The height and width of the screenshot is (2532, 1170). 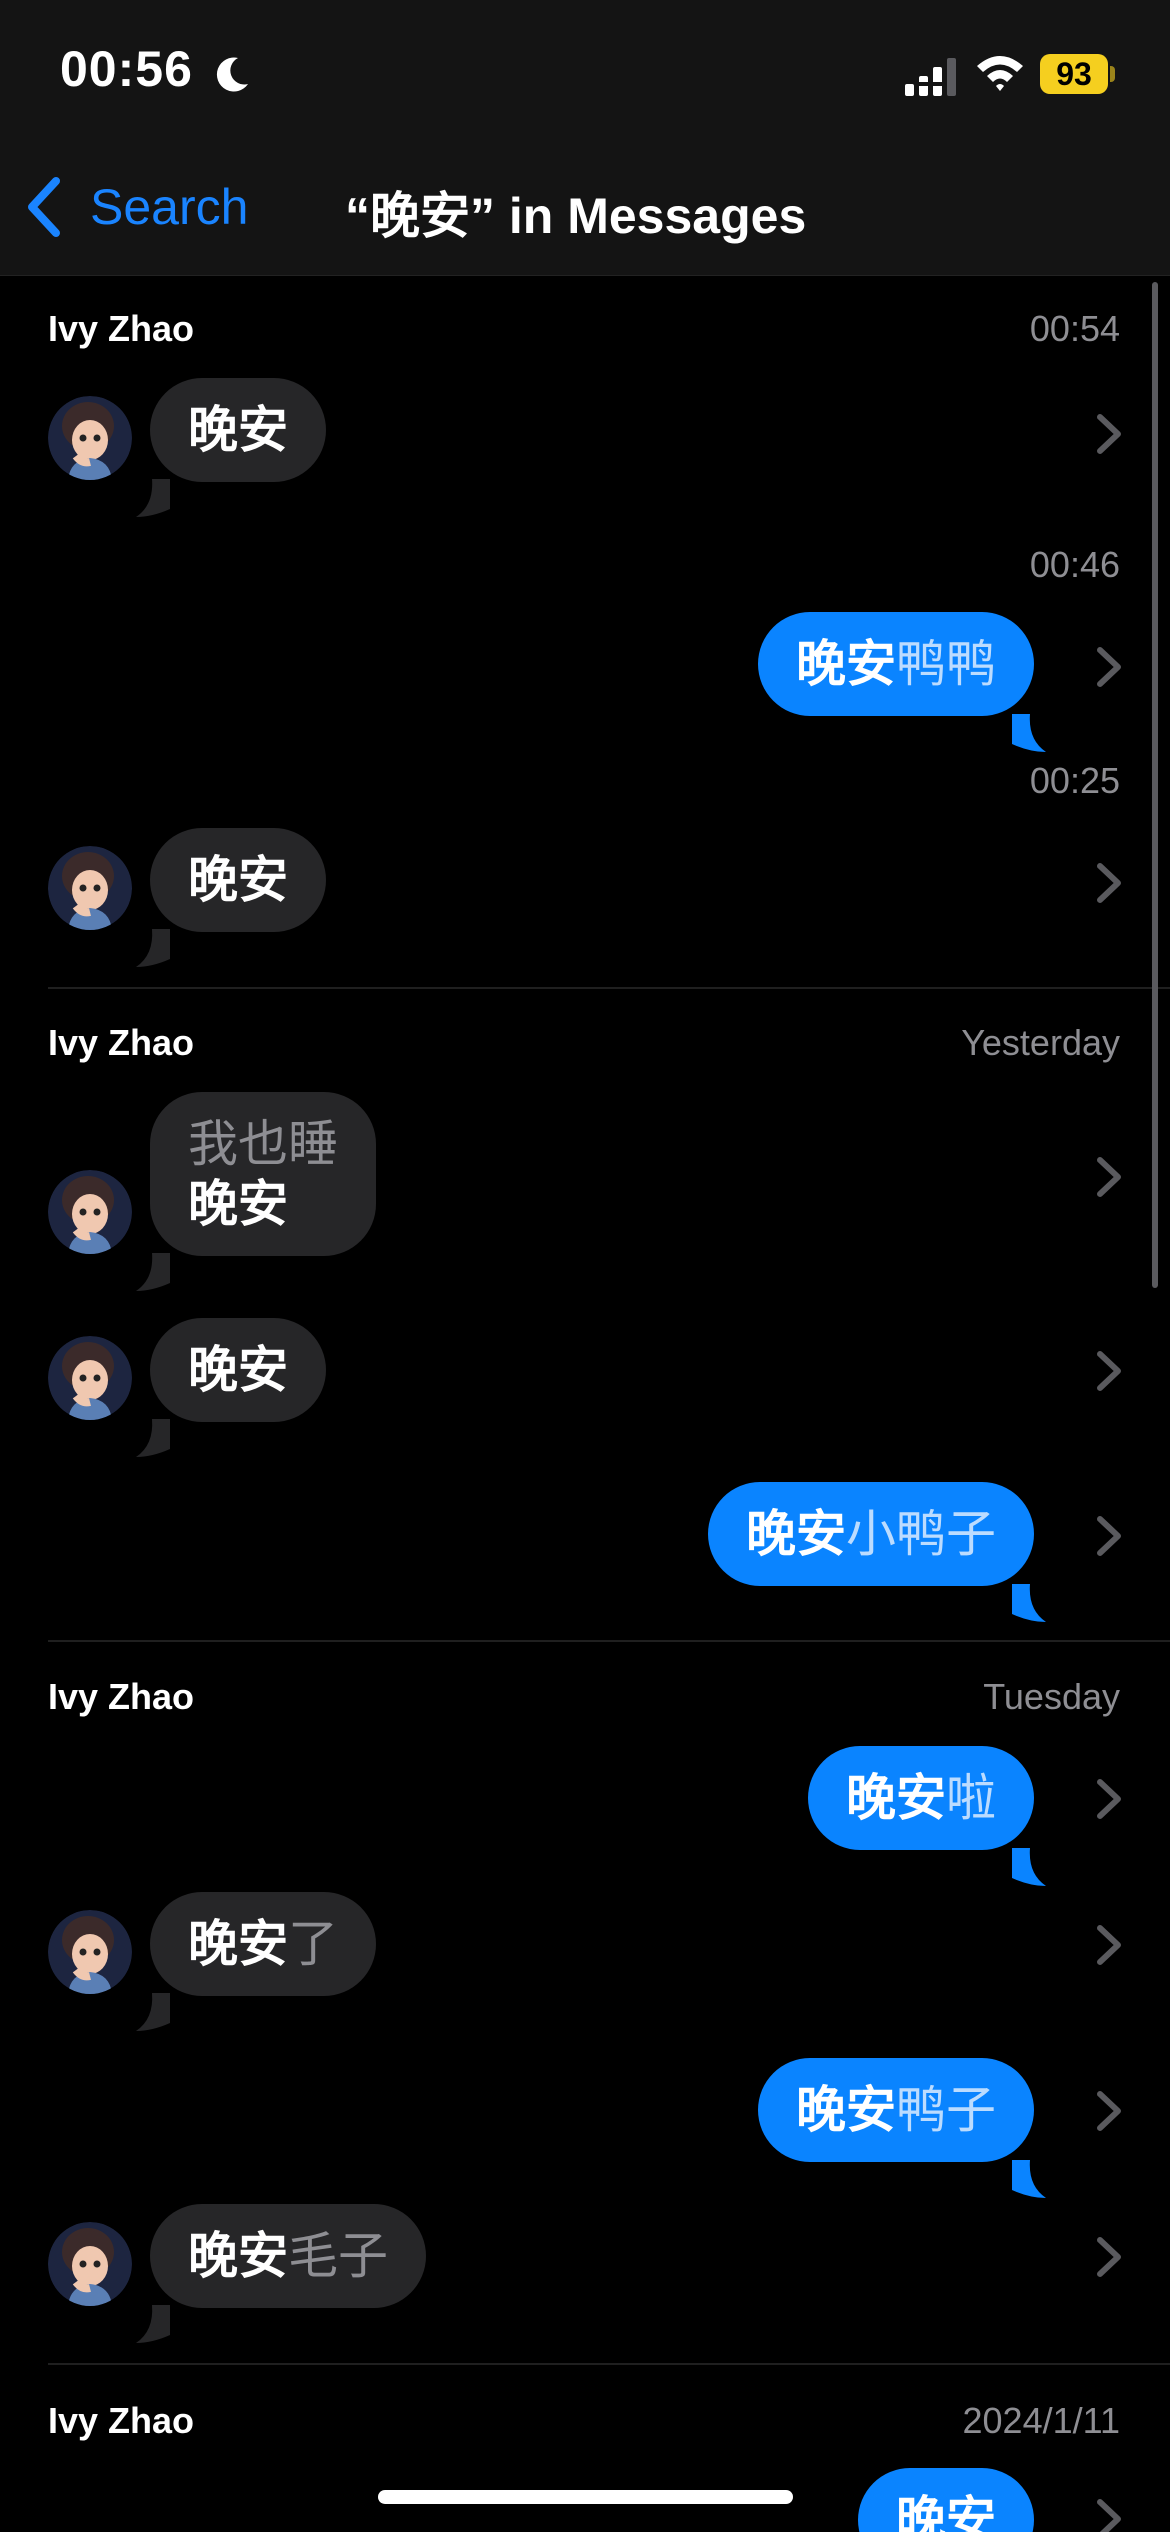 What do you see at coordinates (1155, 785) in the screenshot?
I see `scrollbar` at bounding box center [1155, 785].